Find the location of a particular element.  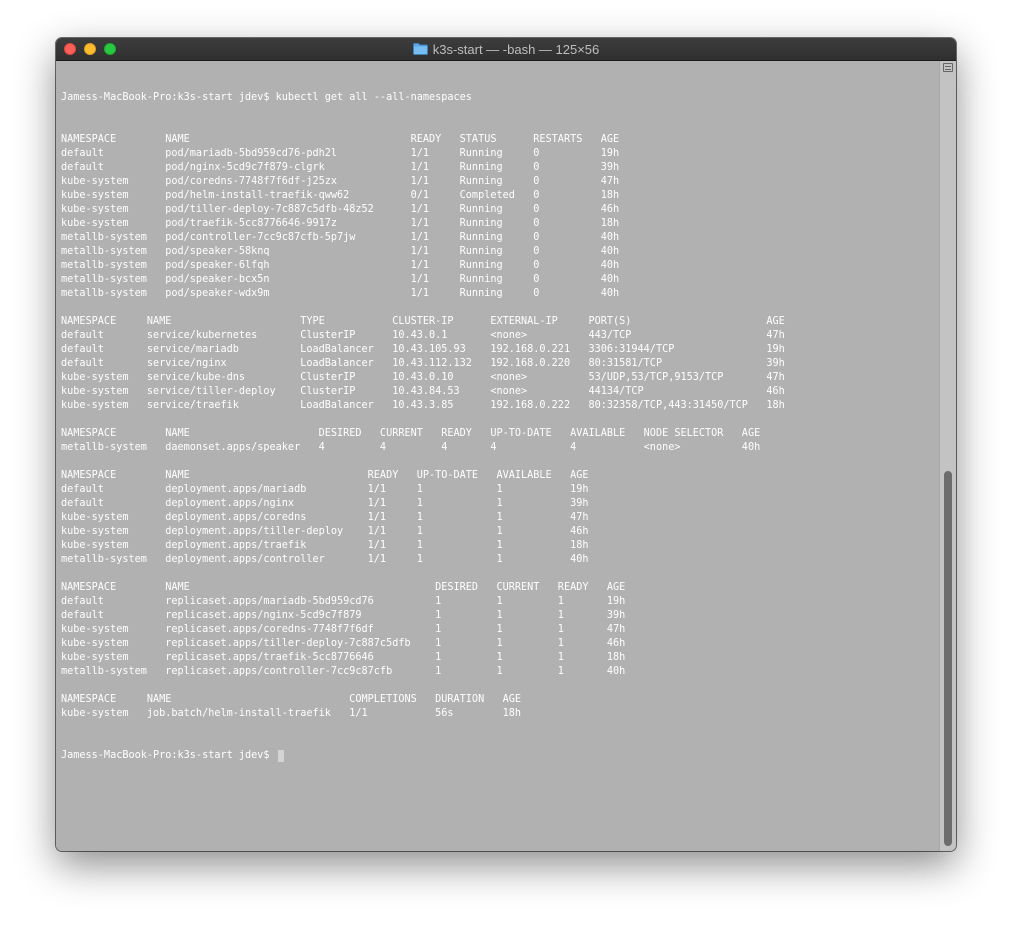

output-line: NAMESPACE NAME READY STATUS RESTARTS AGE is located at coordinates (340, 139).